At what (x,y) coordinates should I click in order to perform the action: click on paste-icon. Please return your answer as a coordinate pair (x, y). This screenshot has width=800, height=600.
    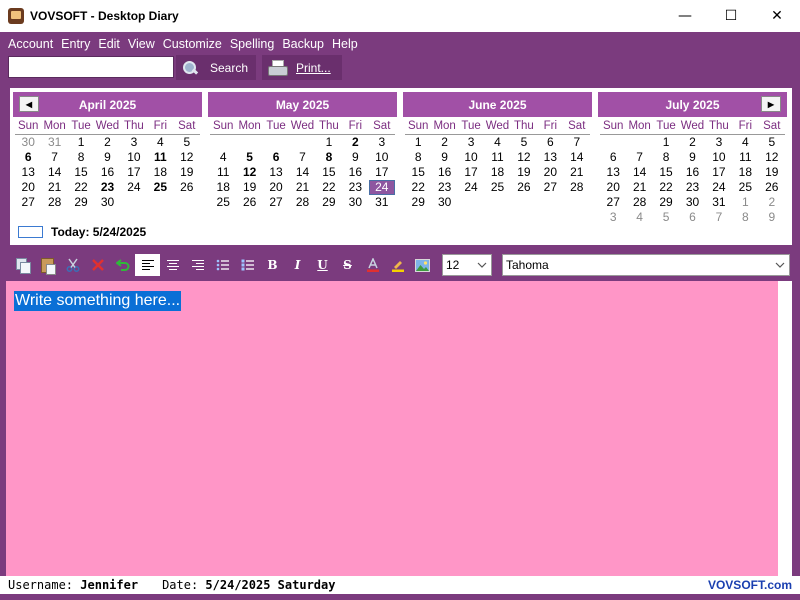
    Looking at the image, I should click on (47, 265).